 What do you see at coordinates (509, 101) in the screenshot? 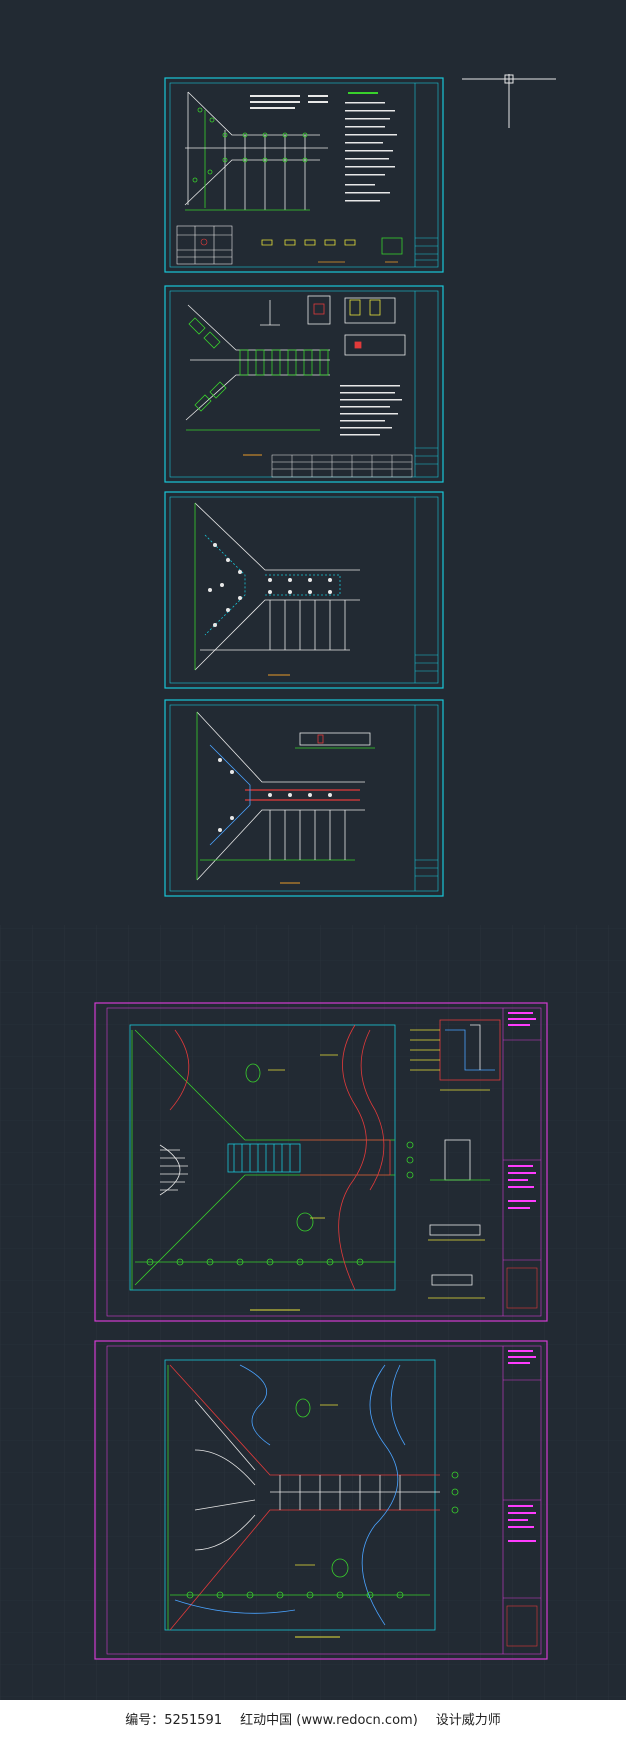
I see `crosshair-cursor` at bounding box center [509, 101].